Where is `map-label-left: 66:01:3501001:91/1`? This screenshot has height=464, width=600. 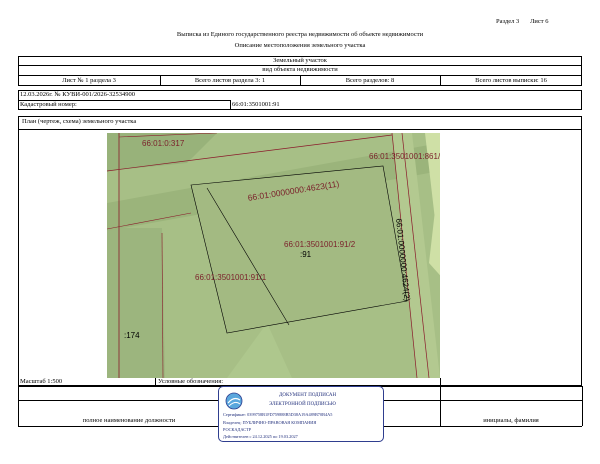
map-label-left: 66:01:3501001:91/1 is located at coordinates (231, 277).